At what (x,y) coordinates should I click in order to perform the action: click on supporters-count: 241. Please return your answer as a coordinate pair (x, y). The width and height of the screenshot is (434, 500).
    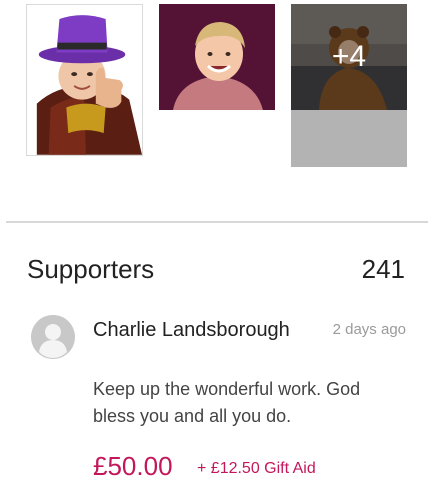
    Looking at the image, I should click on (383, 269).